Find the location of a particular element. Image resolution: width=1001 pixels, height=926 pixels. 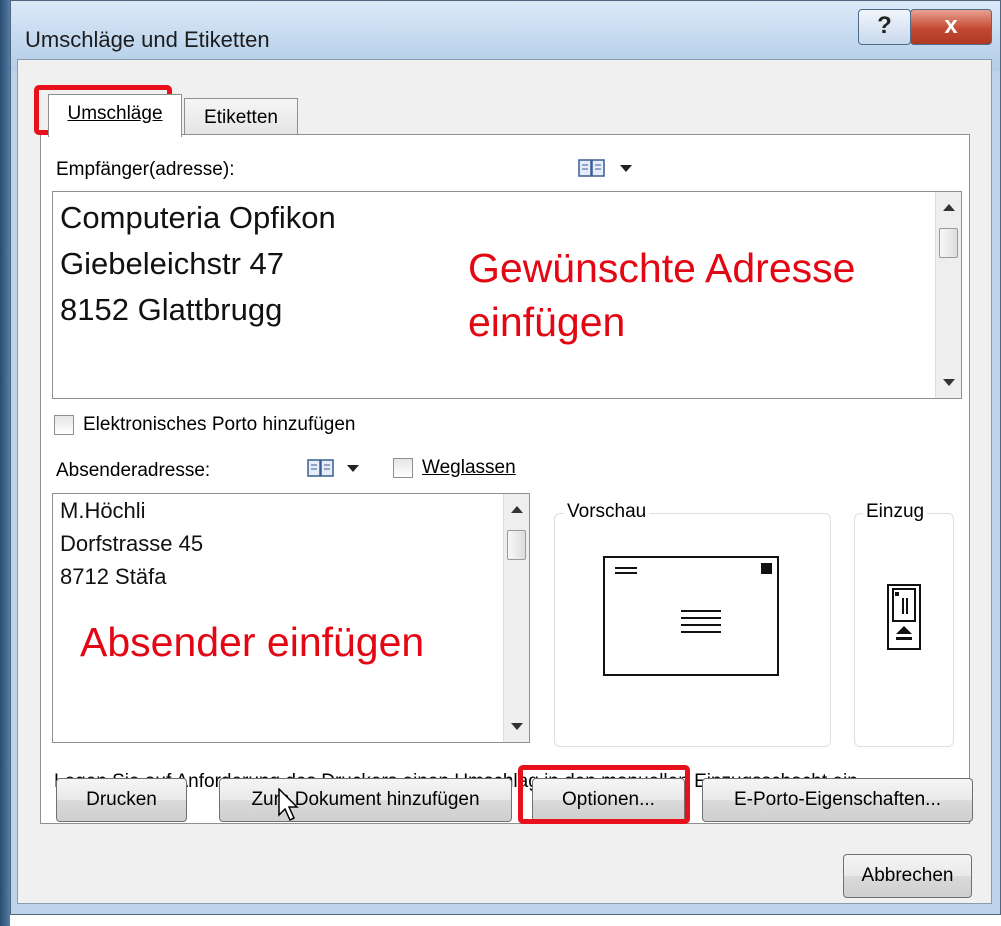

feed-group is located at coordinates (904, 630).